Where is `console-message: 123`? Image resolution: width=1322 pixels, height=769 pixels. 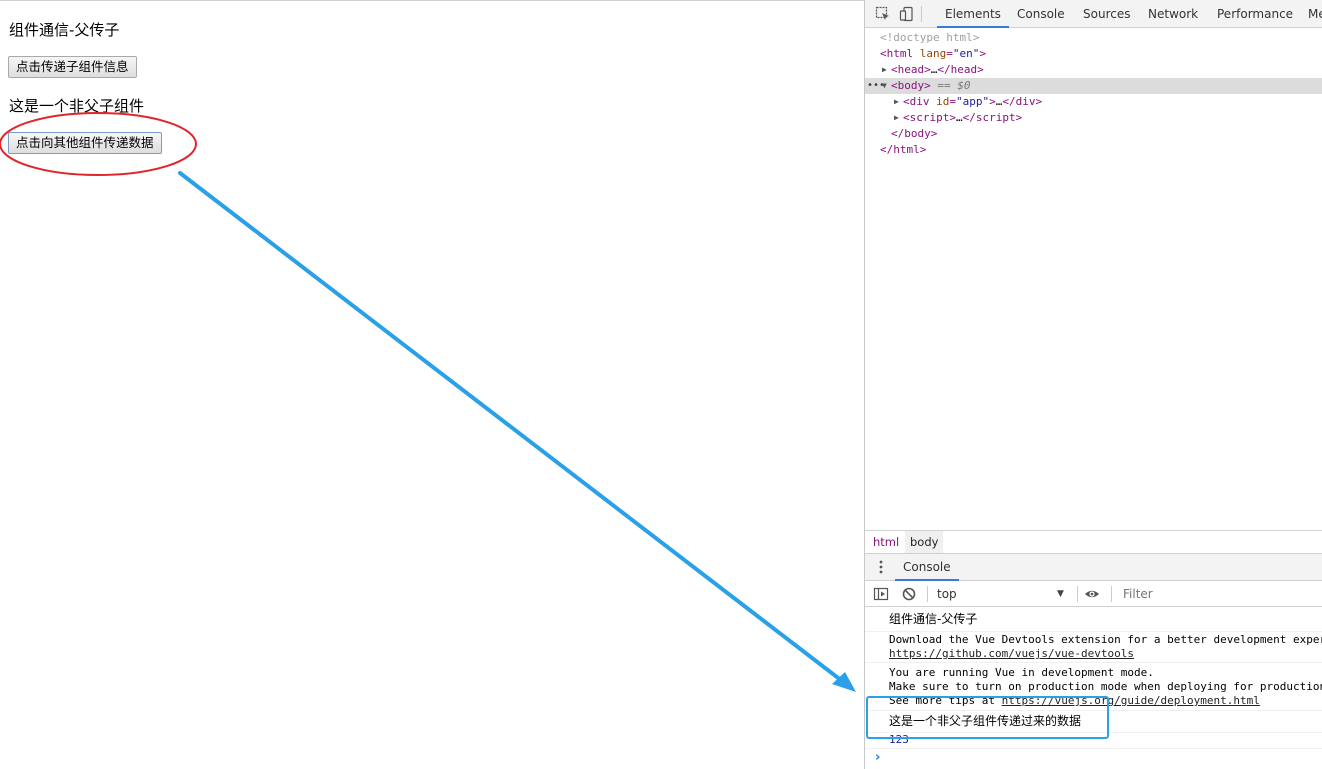 console-message: 123 is located at coordinates (1093, 741).